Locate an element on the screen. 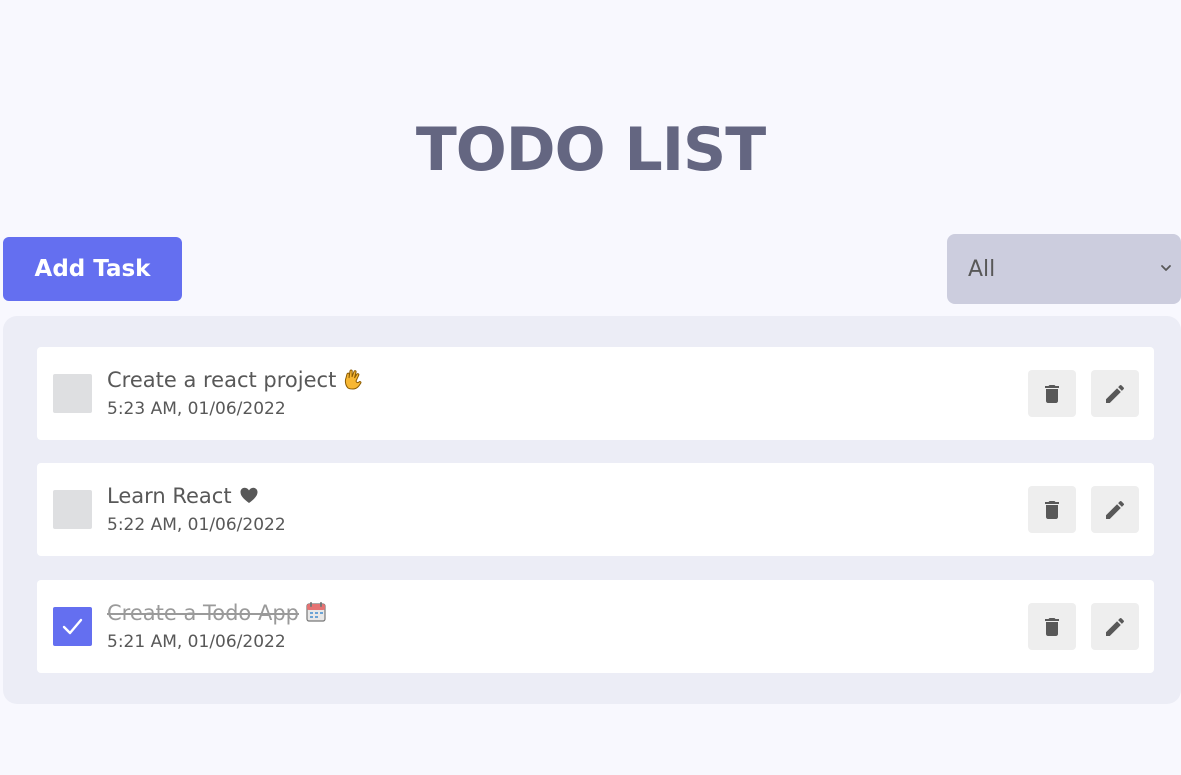  todo-timestamp: 5:21 AM, 01/06/2022 is located at coordinates (196, 642).